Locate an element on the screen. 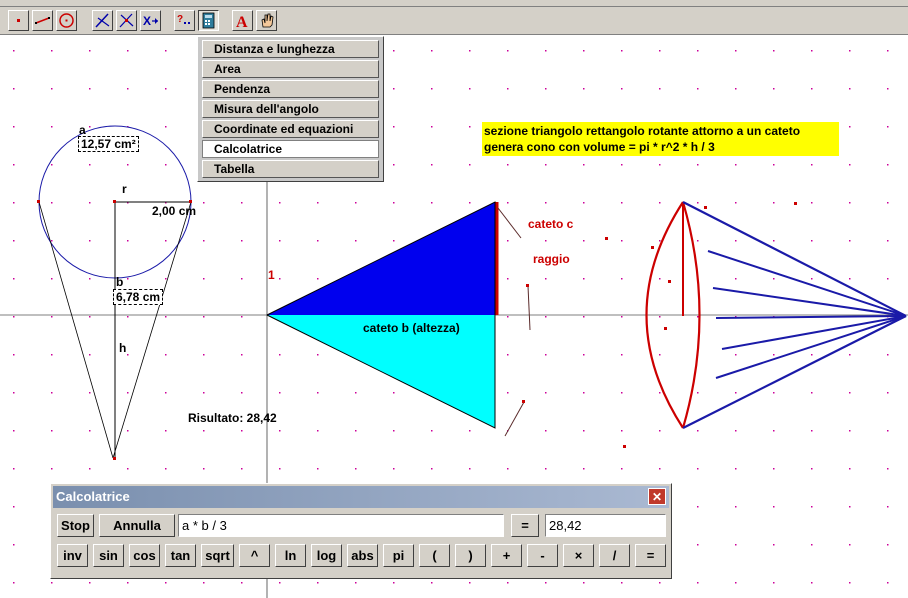  circle-point-left is located at coordinates (38, 201).